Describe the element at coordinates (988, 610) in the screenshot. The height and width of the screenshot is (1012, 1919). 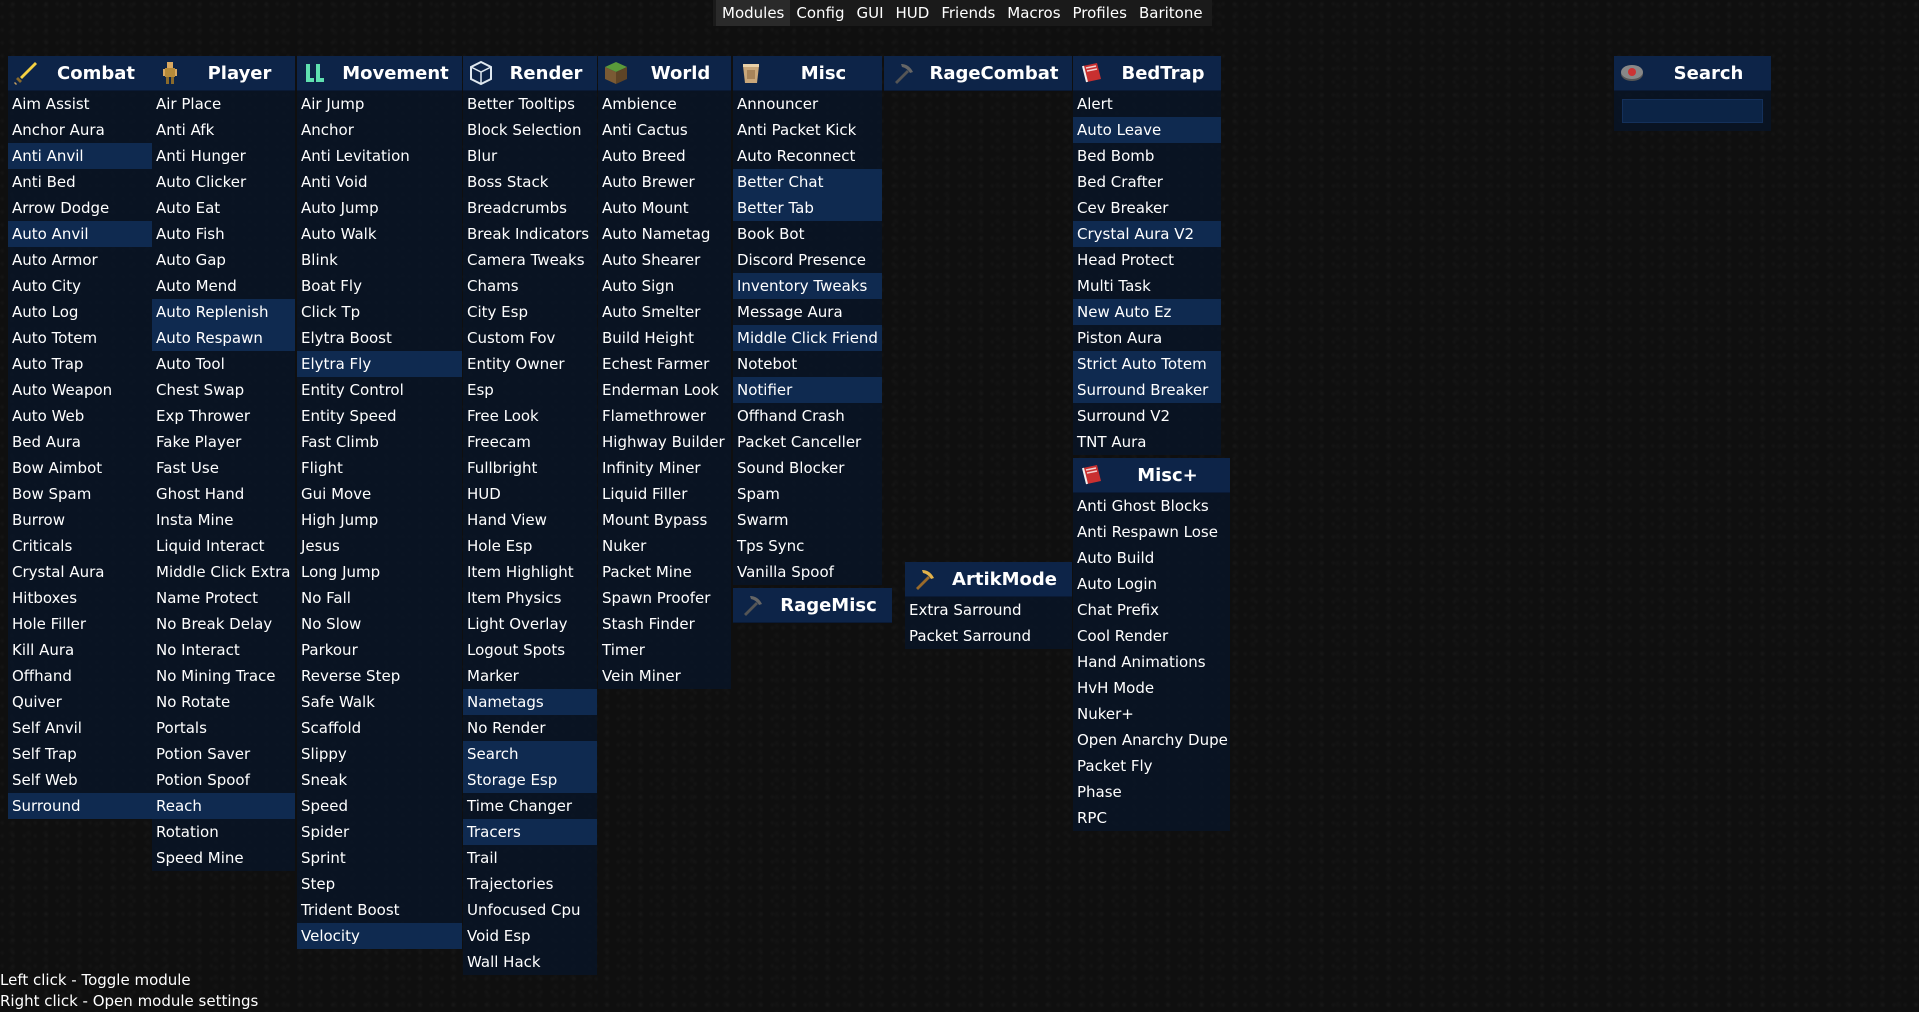
I see `module-extra-sarround: Extra Sarround` at that location.